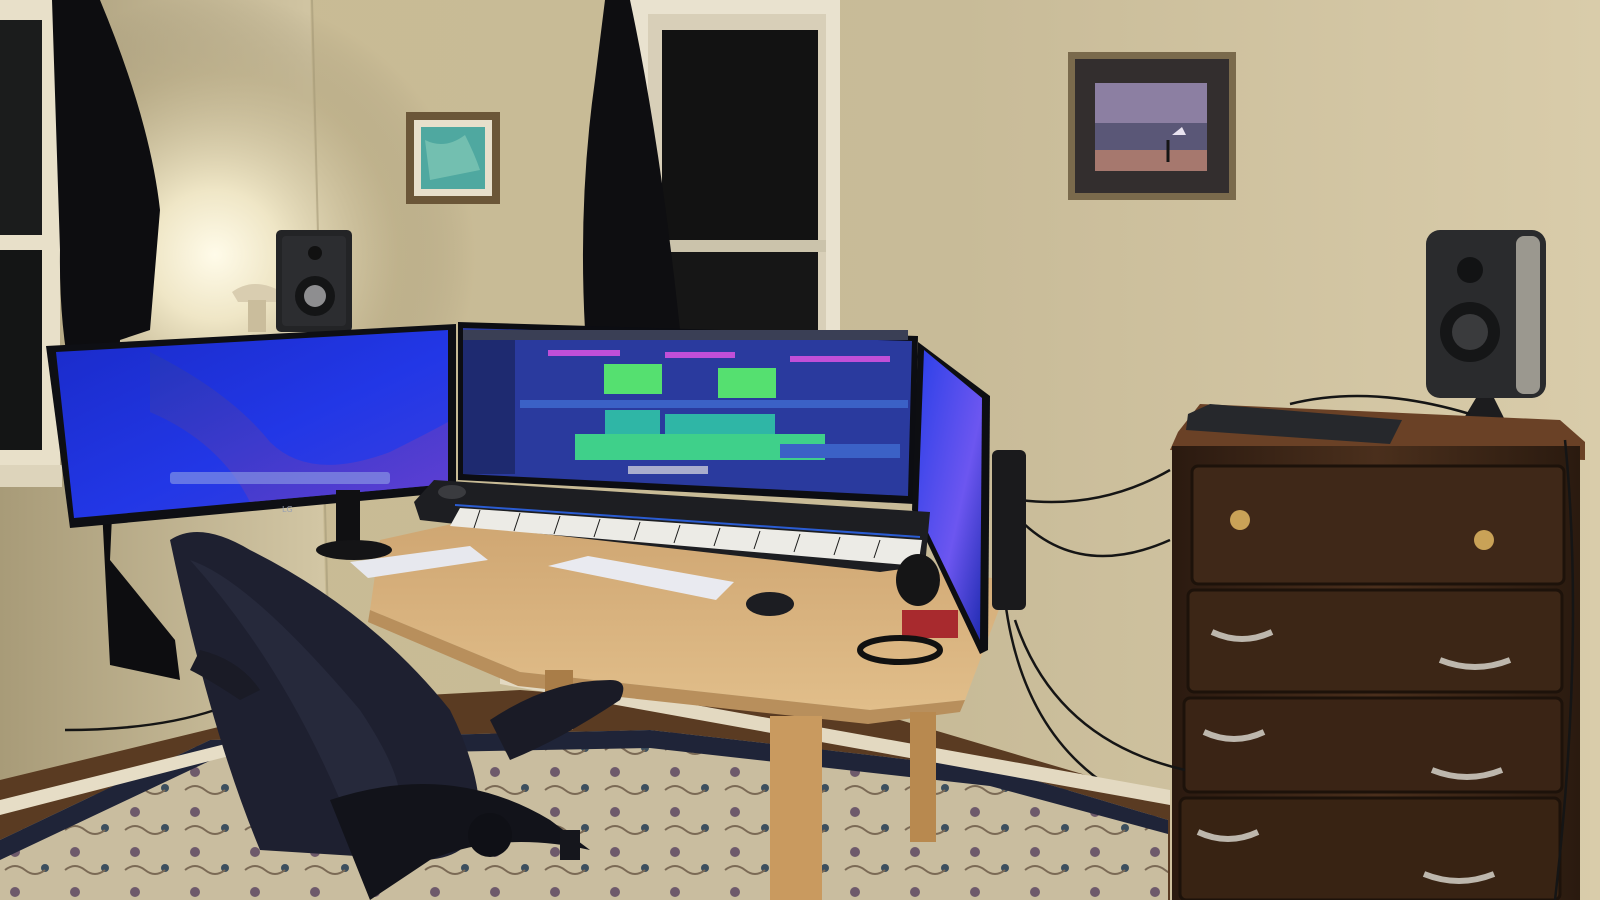  I want to click on monitor-logo: LG, so click(287, 509).